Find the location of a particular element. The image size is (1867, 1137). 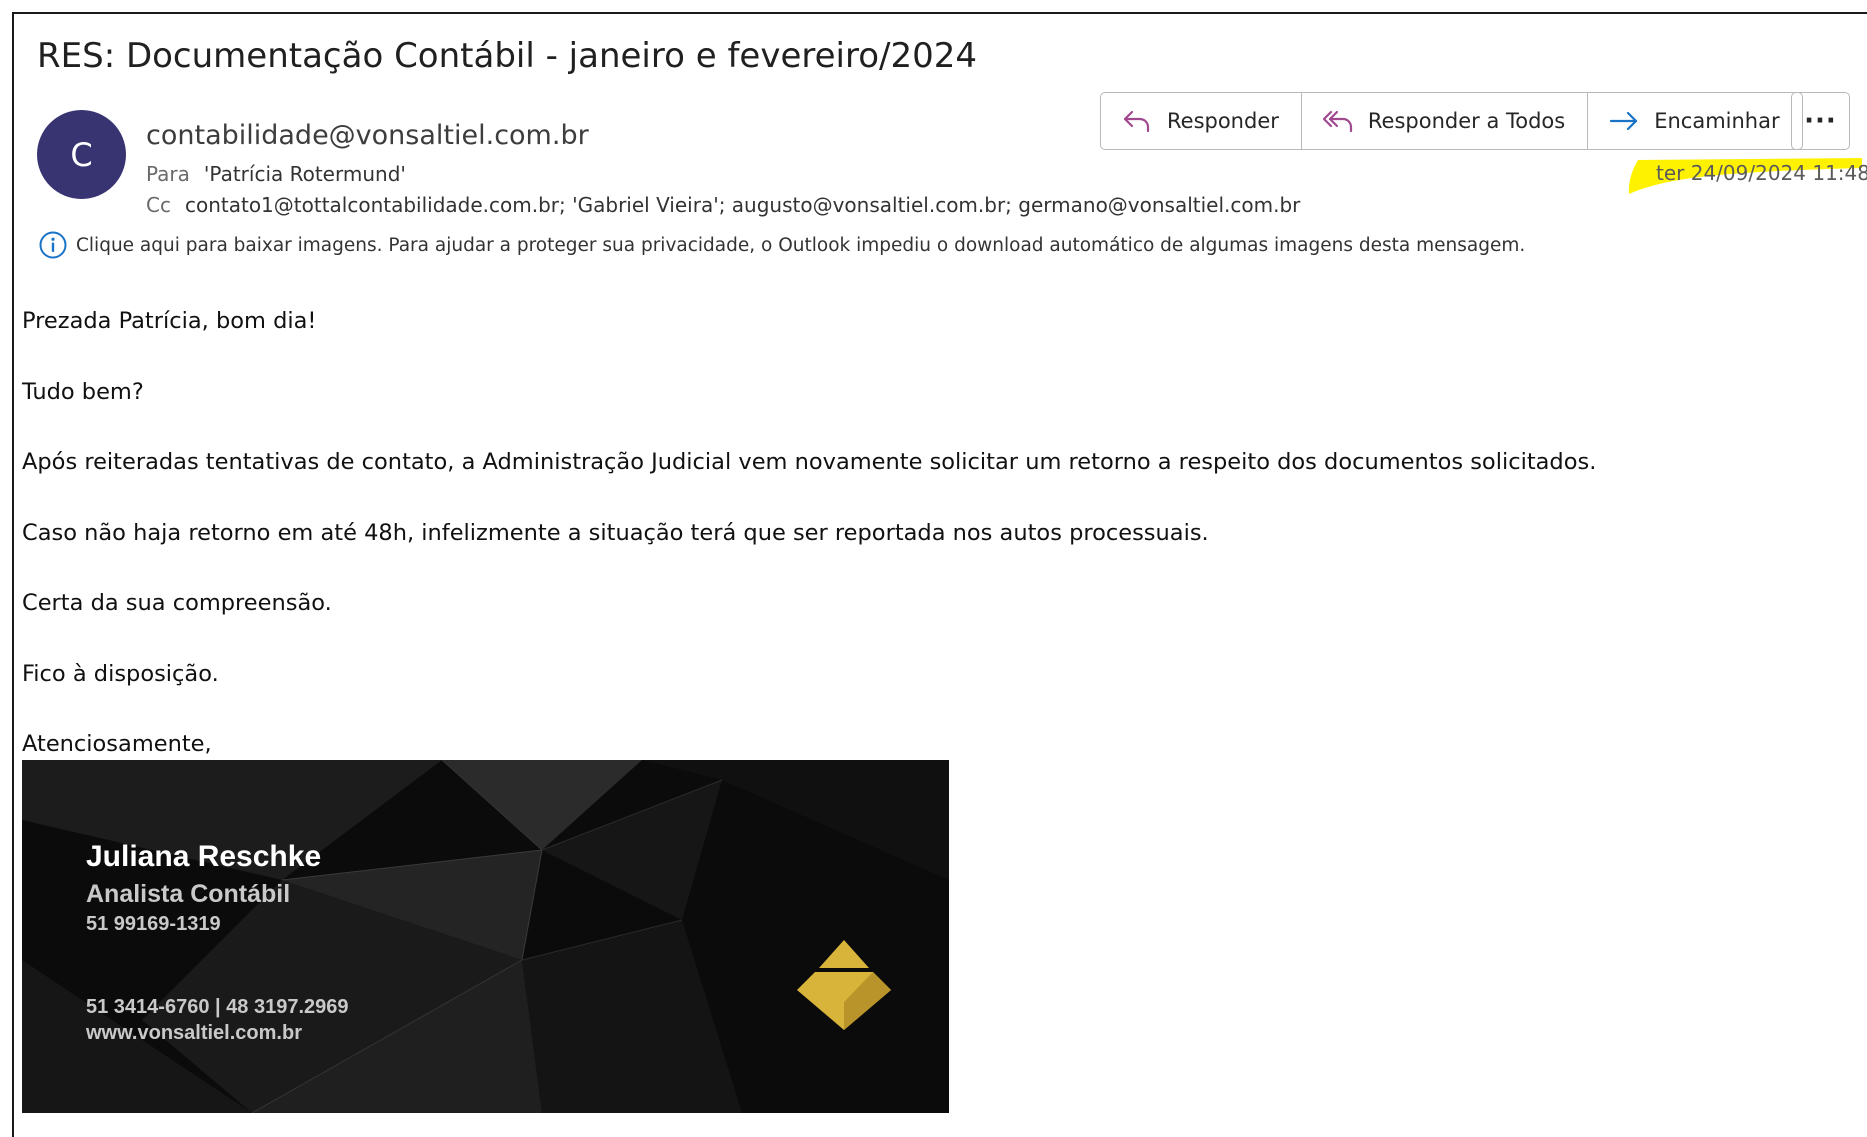

reply-label: Responder is located at coordinates (1223, 121).